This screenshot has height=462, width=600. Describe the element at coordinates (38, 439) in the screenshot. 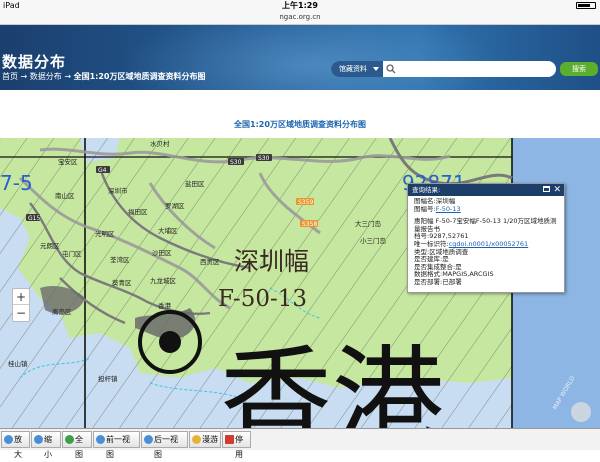

I see `zoom-out-icon` at that location.